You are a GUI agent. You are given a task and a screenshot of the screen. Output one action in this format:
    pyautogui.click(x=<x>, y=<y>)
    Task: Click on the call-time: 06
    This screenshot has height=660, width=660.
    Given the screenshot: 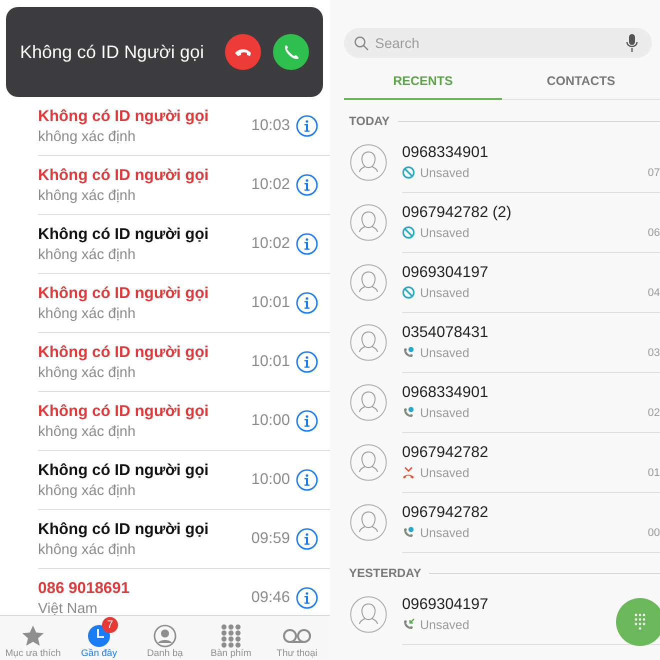 What is the action you would take?
    pyautogui.click(x=654, y=232)
    